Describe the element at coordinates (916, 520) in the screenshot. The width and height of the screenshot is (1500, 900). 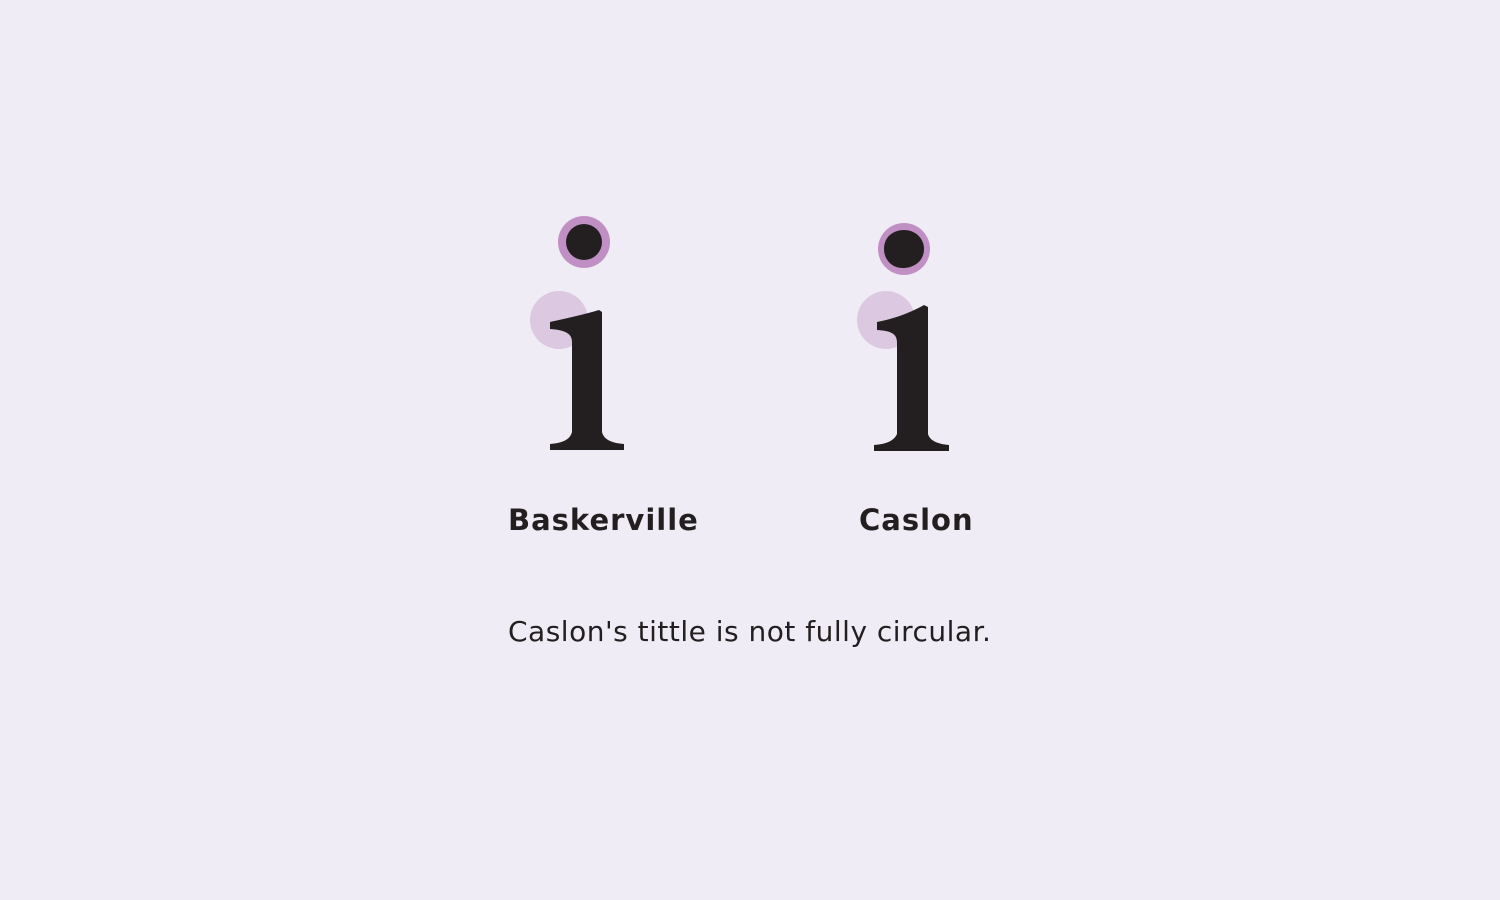
I see `caslon-label: Caslon` at that location.